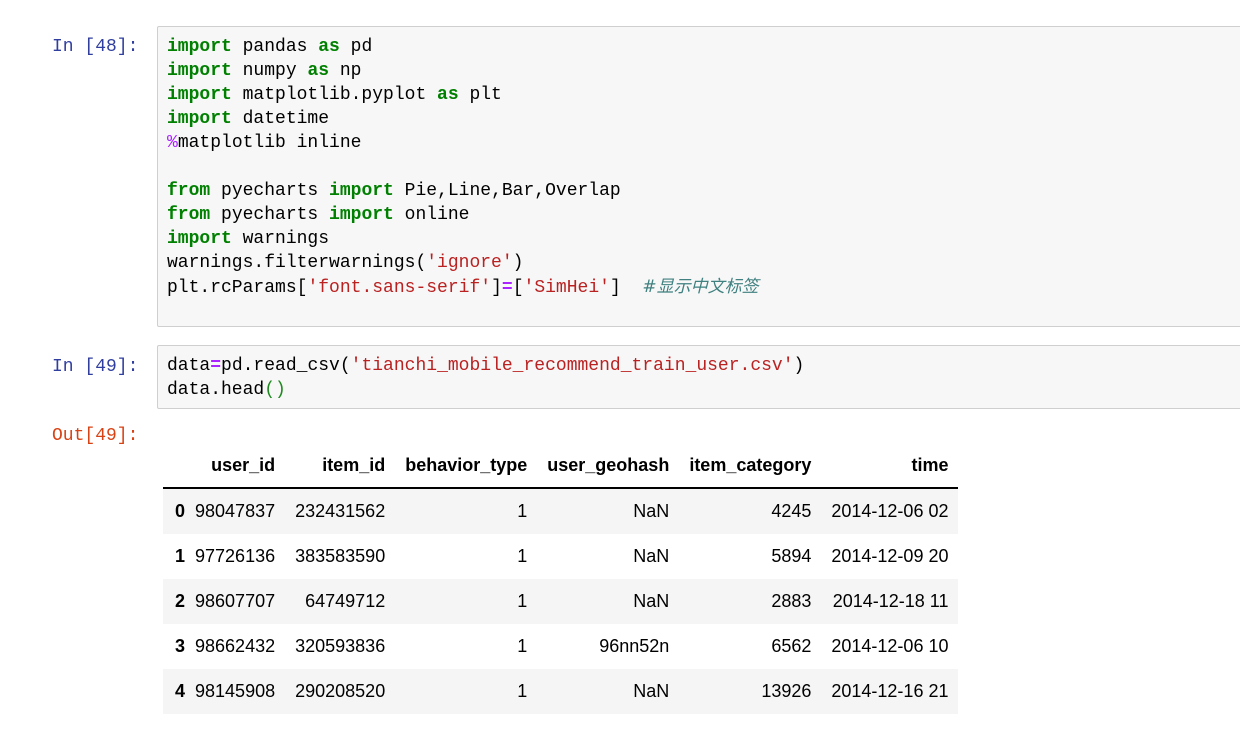  What do you see at coordinates (750, 467) in the screenshot?
I see `column-header: item_category` at bounding box center [750, 467].